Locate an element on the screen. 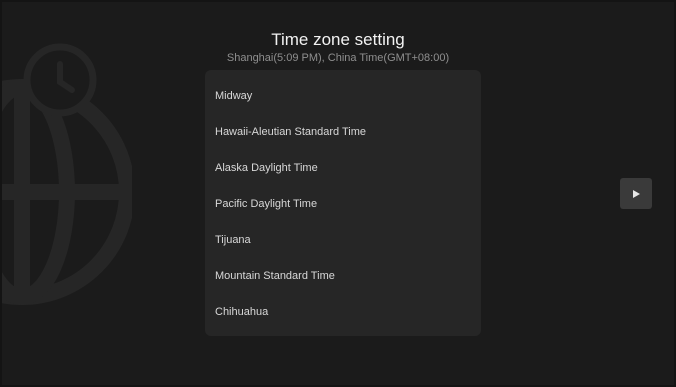 This screenshot has height=387, width=676. timezone-item-hawaii-aleutian: Hawaii-Aleutian Standard Time is located at coordinates (343, 132).